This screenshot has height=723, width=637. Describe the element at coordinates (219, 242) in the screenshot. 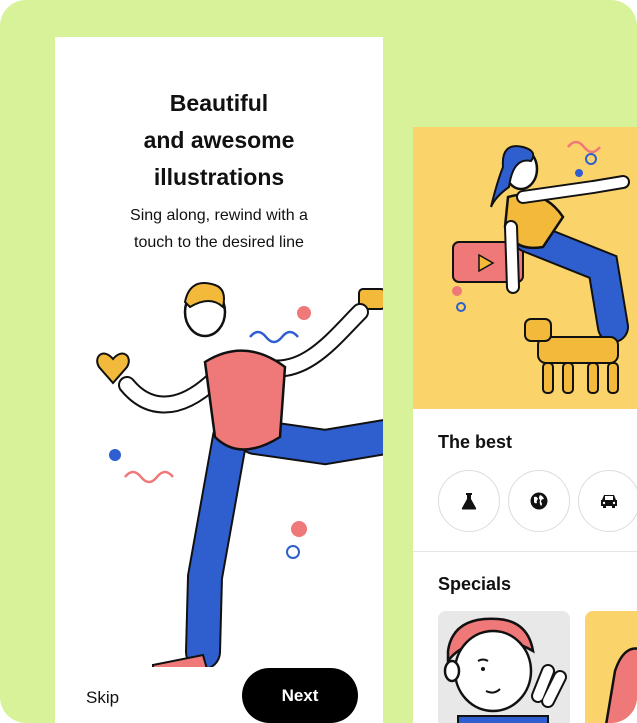

I see `subtitle-line-2: touch to the desired line` at that location.